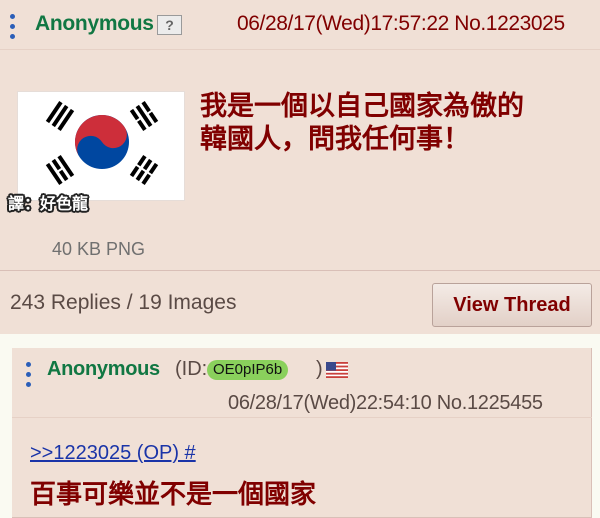 The width and height of the screenshot is (600, 518). What do you see at coordinates (337, 370) in the screenshot?
I see `us-flag-icon` at bounding box center [337, 370].